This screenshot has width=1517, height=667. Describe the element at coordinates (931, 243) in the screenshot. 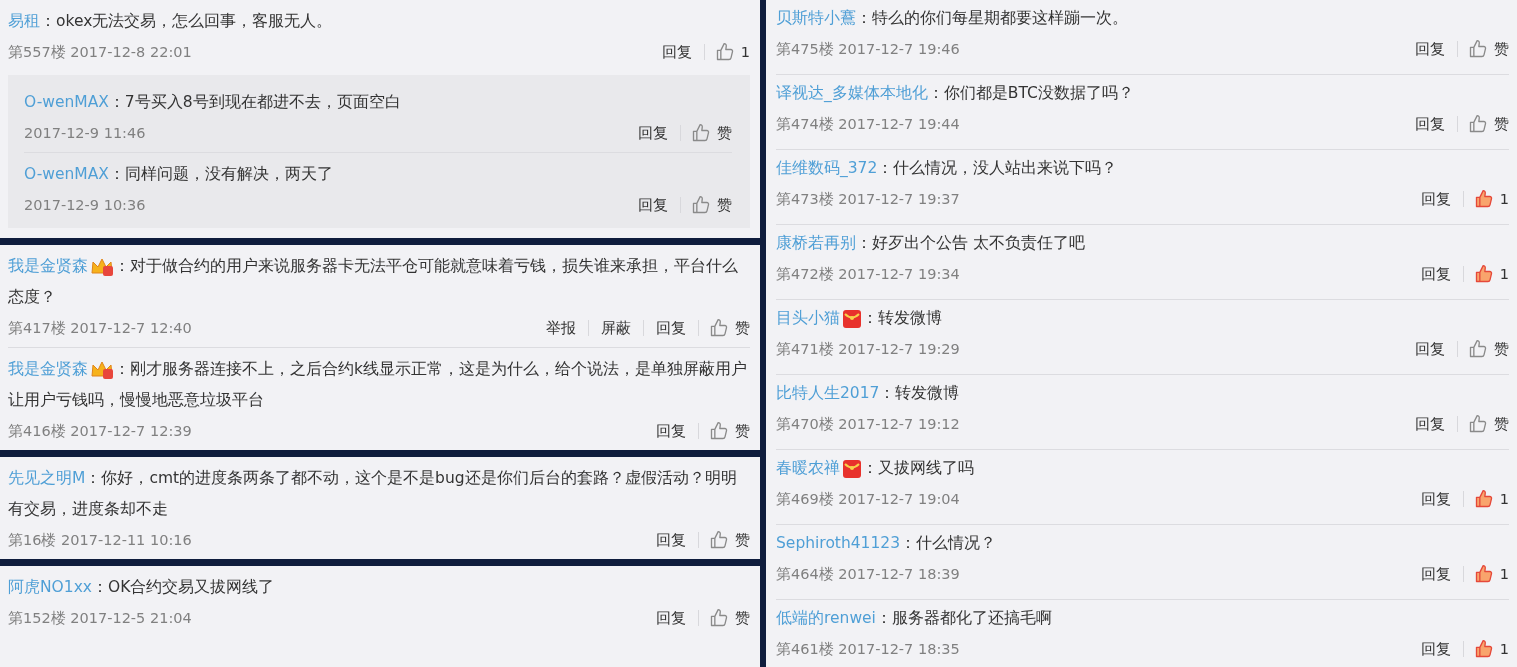

I see `comment-text: 康桥若再别：好歹出个公告 太不负责任了吧` at that location.